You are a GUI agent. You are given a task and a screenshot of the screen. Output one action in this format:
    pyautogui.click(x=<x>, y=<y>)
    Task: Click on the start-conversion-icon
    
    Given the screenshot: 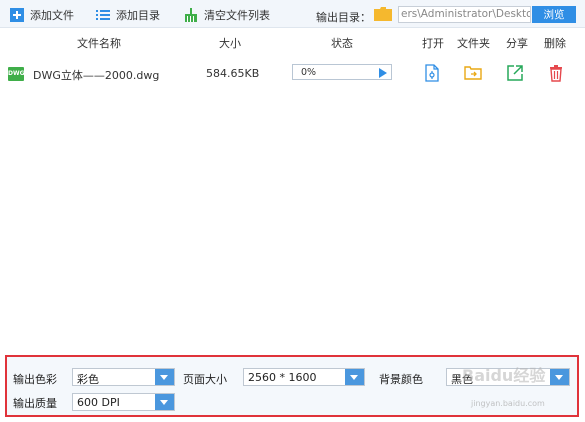 What is the action you would take?
    pyautogui.click(x=383, y=73)
    